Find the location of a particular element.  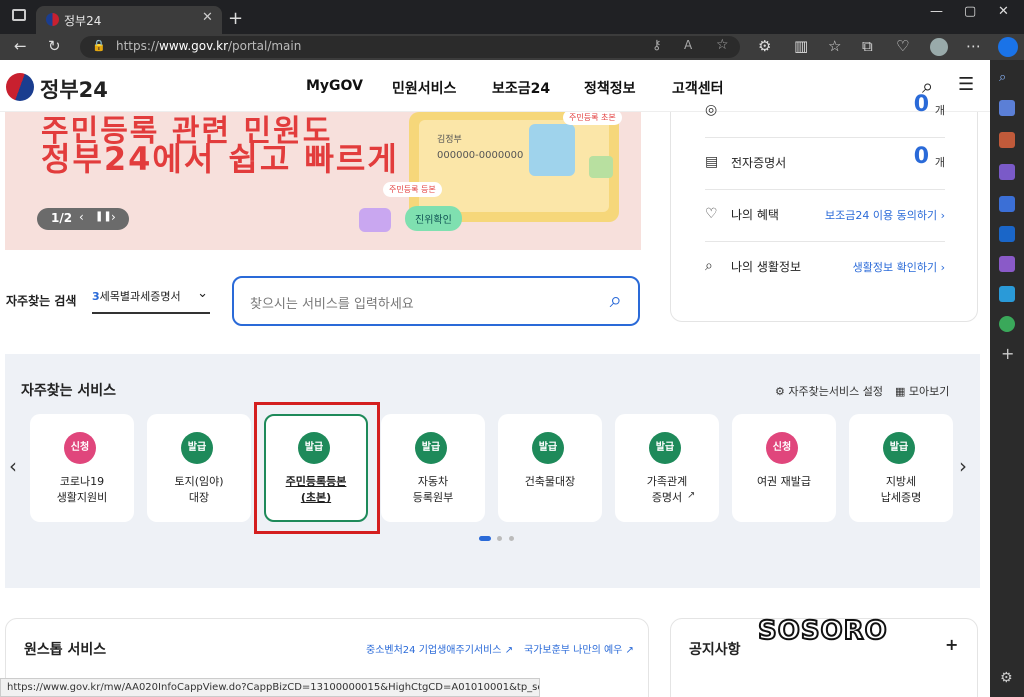

window-close-icon: ✕ is located at coordinates (1003, 11).